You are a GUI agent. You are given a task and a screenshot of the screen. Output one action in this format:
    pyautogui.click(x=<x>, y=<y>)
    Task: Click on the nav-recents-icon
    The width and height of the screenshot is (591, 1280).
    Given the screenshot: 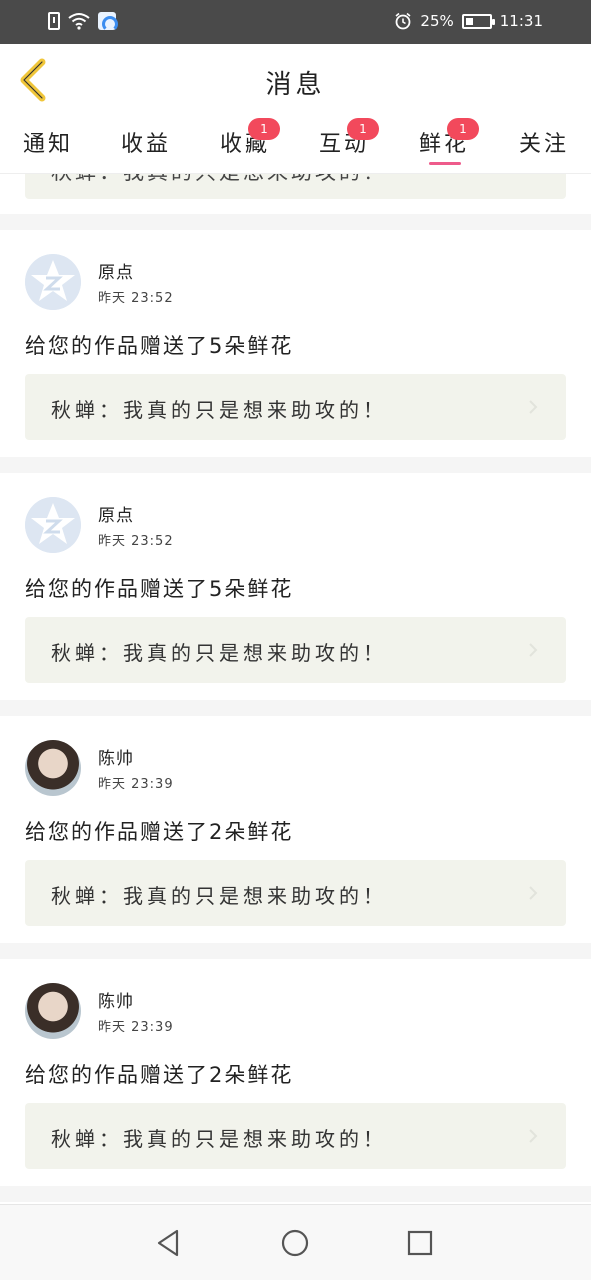 What is the action you would take?
    pyautogui.click(x=420, y=1243)
    